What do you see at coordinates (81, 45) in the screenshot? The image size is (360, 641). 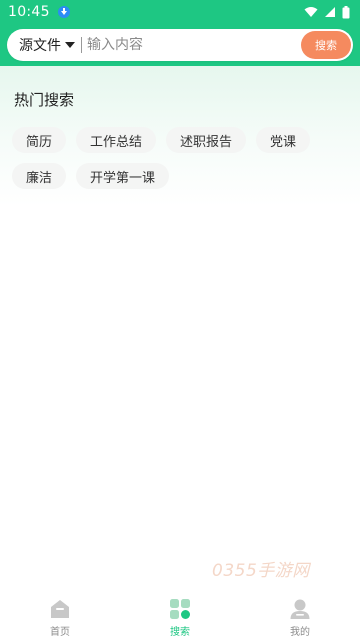 I see `search-divider` at bounding box center [81, 45].